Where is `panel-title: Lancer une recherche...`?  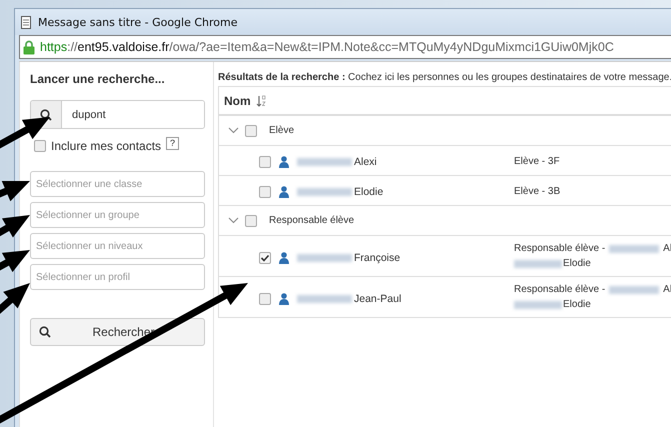
panel-title: Lancer une recherche... is located at coordinates (98, 79).